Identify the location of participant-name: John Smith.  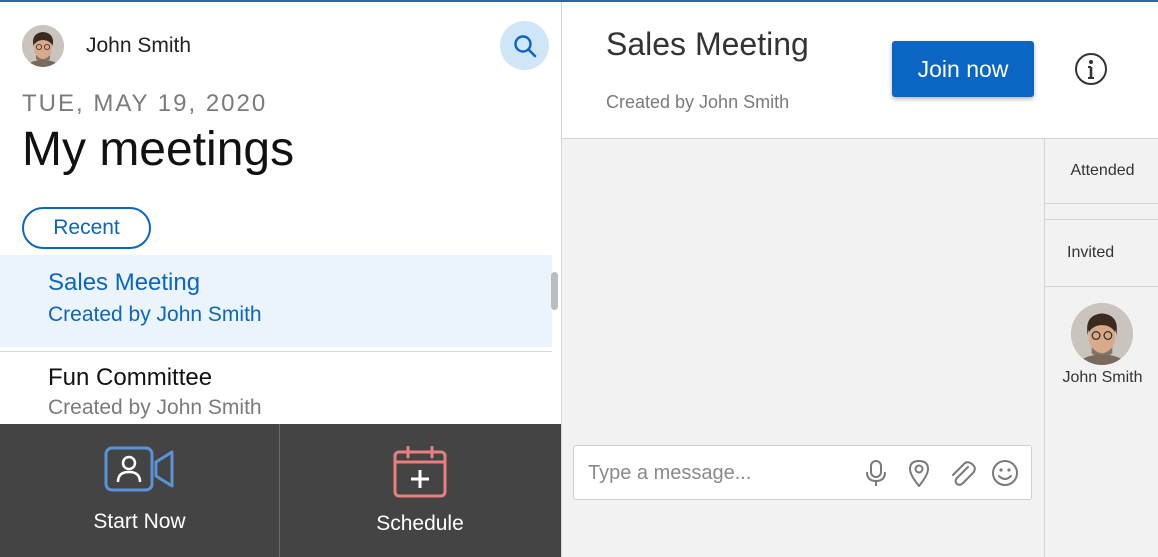
(1102, 377).